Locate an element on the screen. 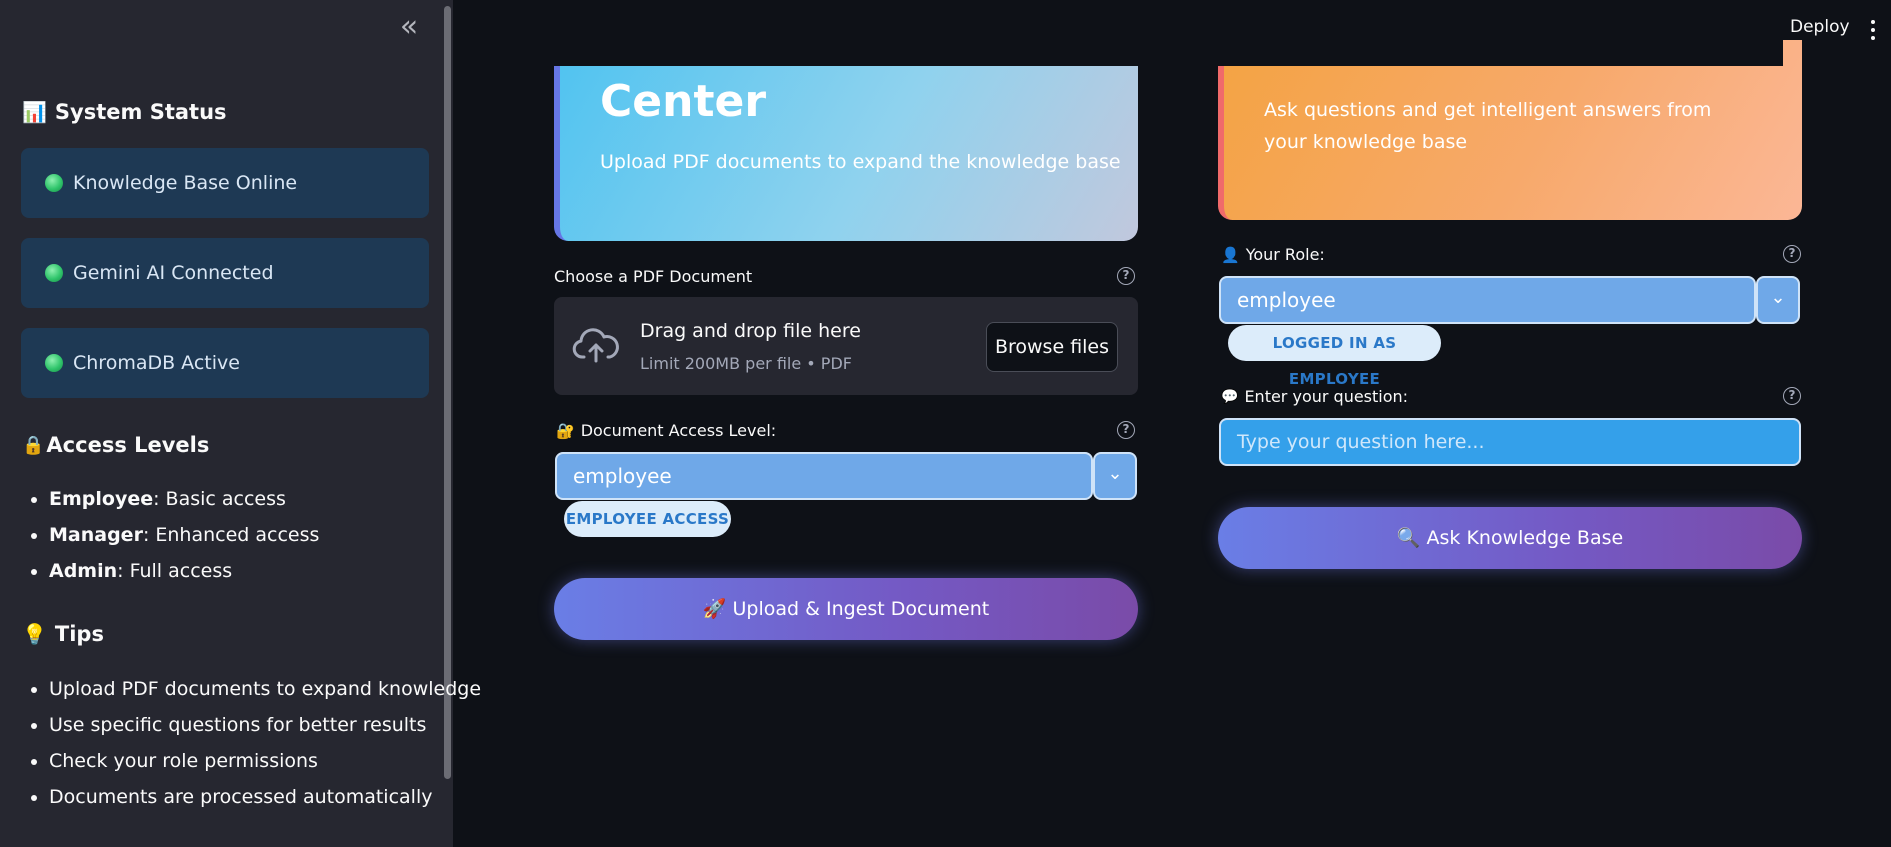  list-item: Check your role permissions is located at coordinates (265, 761).